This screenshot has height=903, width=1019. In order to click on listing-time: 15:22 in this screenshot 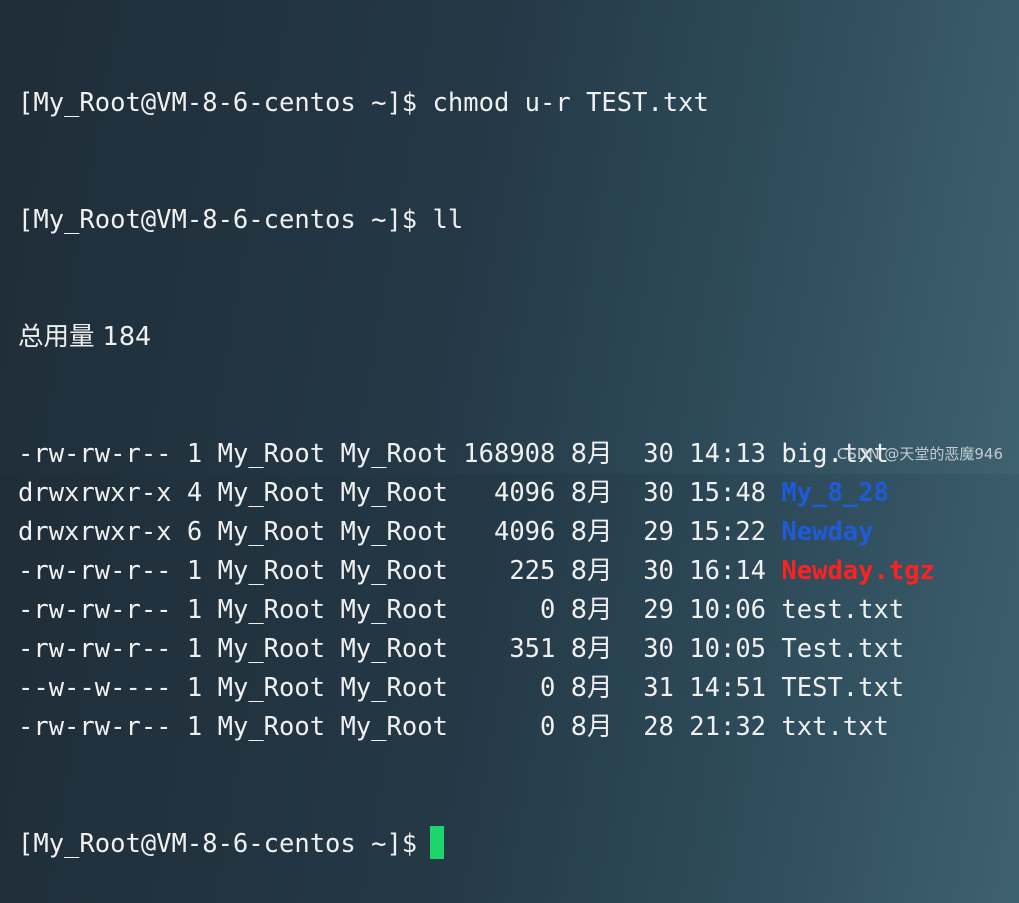, I will do `click(728, 532)`.